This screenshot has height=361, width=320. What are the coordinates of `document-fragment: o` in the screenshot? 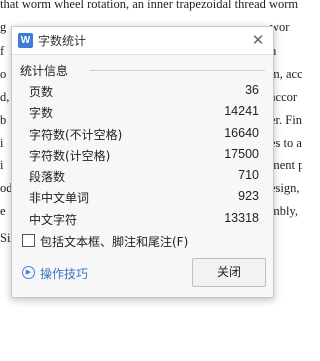 It's located at (3, 74).